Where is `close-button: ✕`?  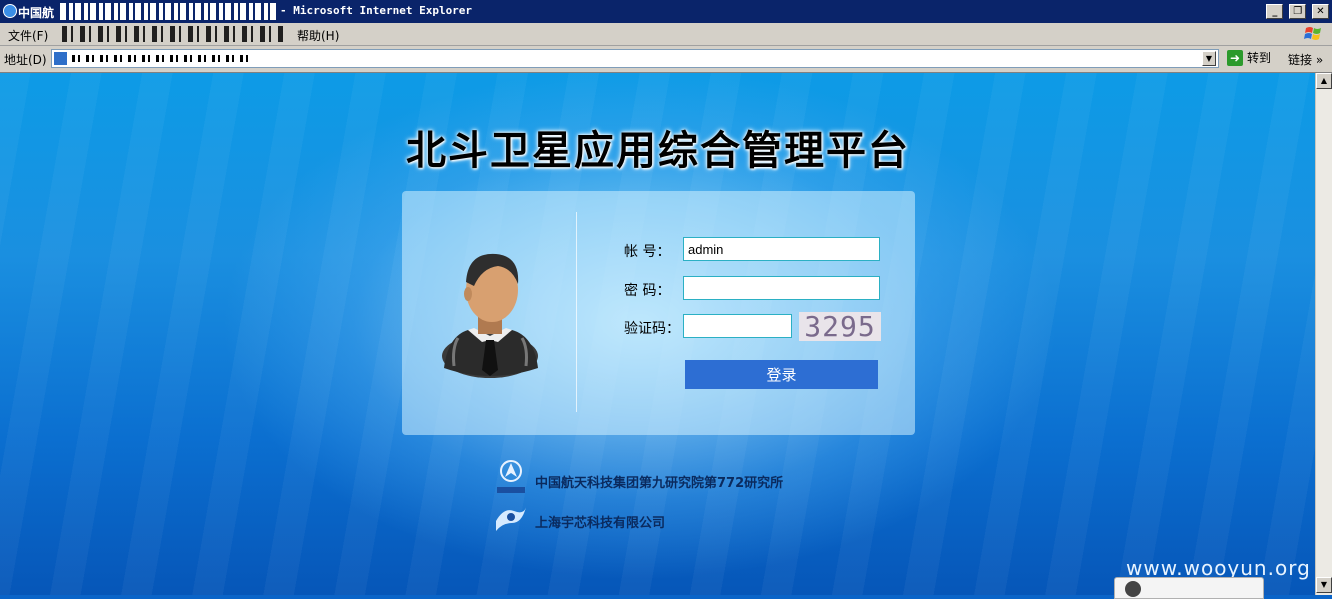 close-button: ✕ is located at coordinates (1320, 11).